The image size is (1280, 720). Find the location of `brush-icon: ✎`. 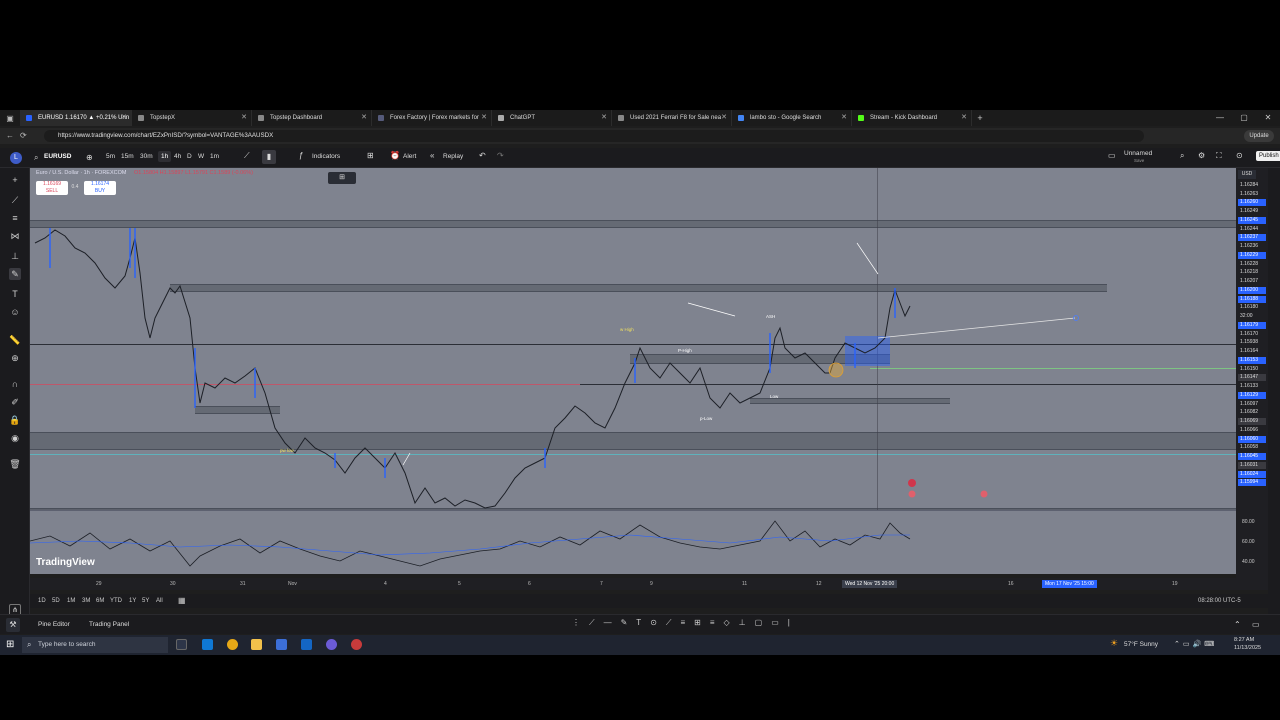

brush-icon: ✎ is located at coordinates (15, 274).